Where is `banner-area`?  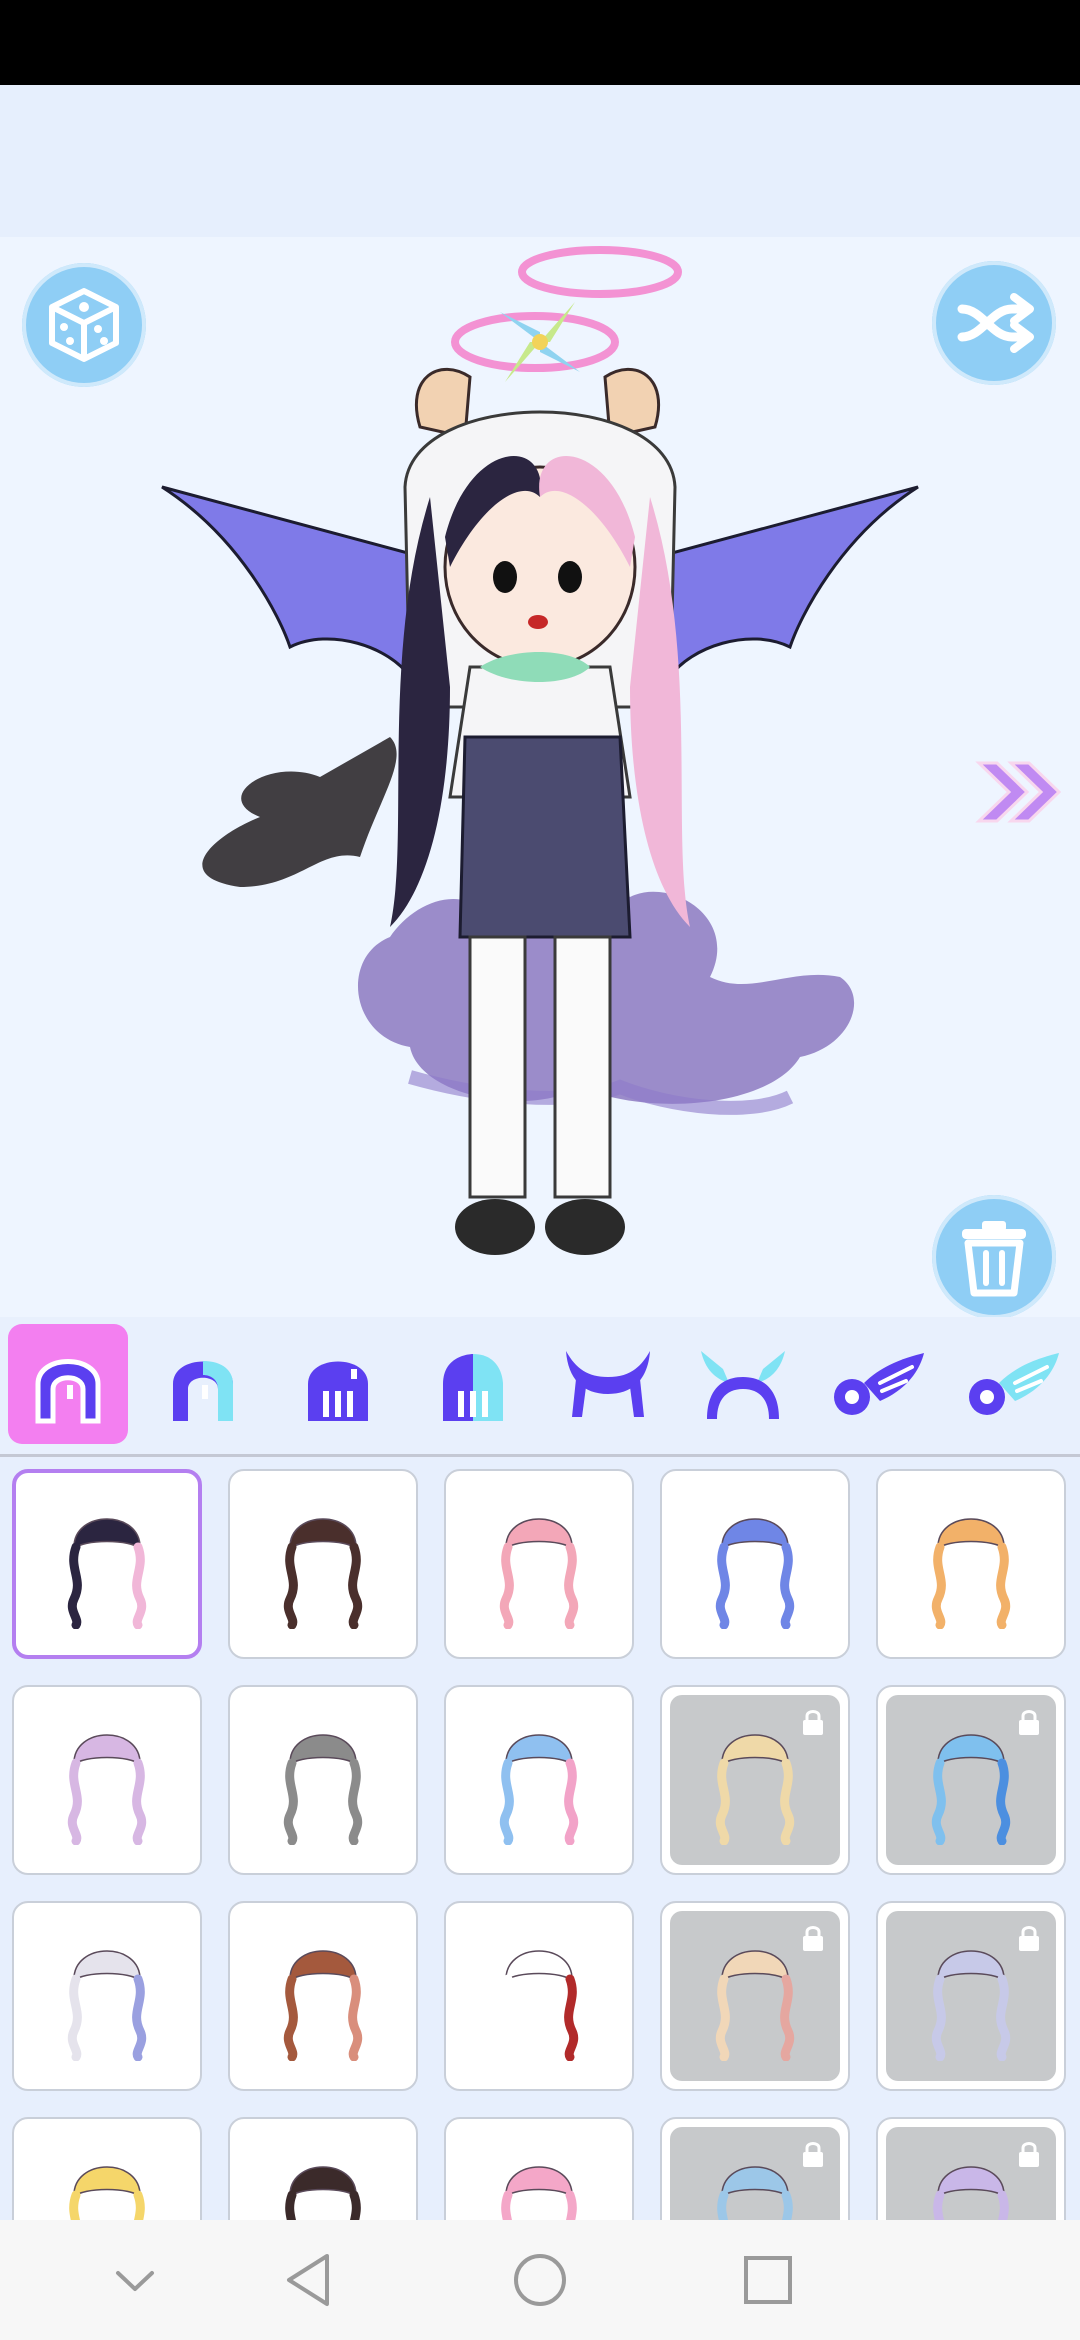
banner-area is located at coordinates (540, 161).